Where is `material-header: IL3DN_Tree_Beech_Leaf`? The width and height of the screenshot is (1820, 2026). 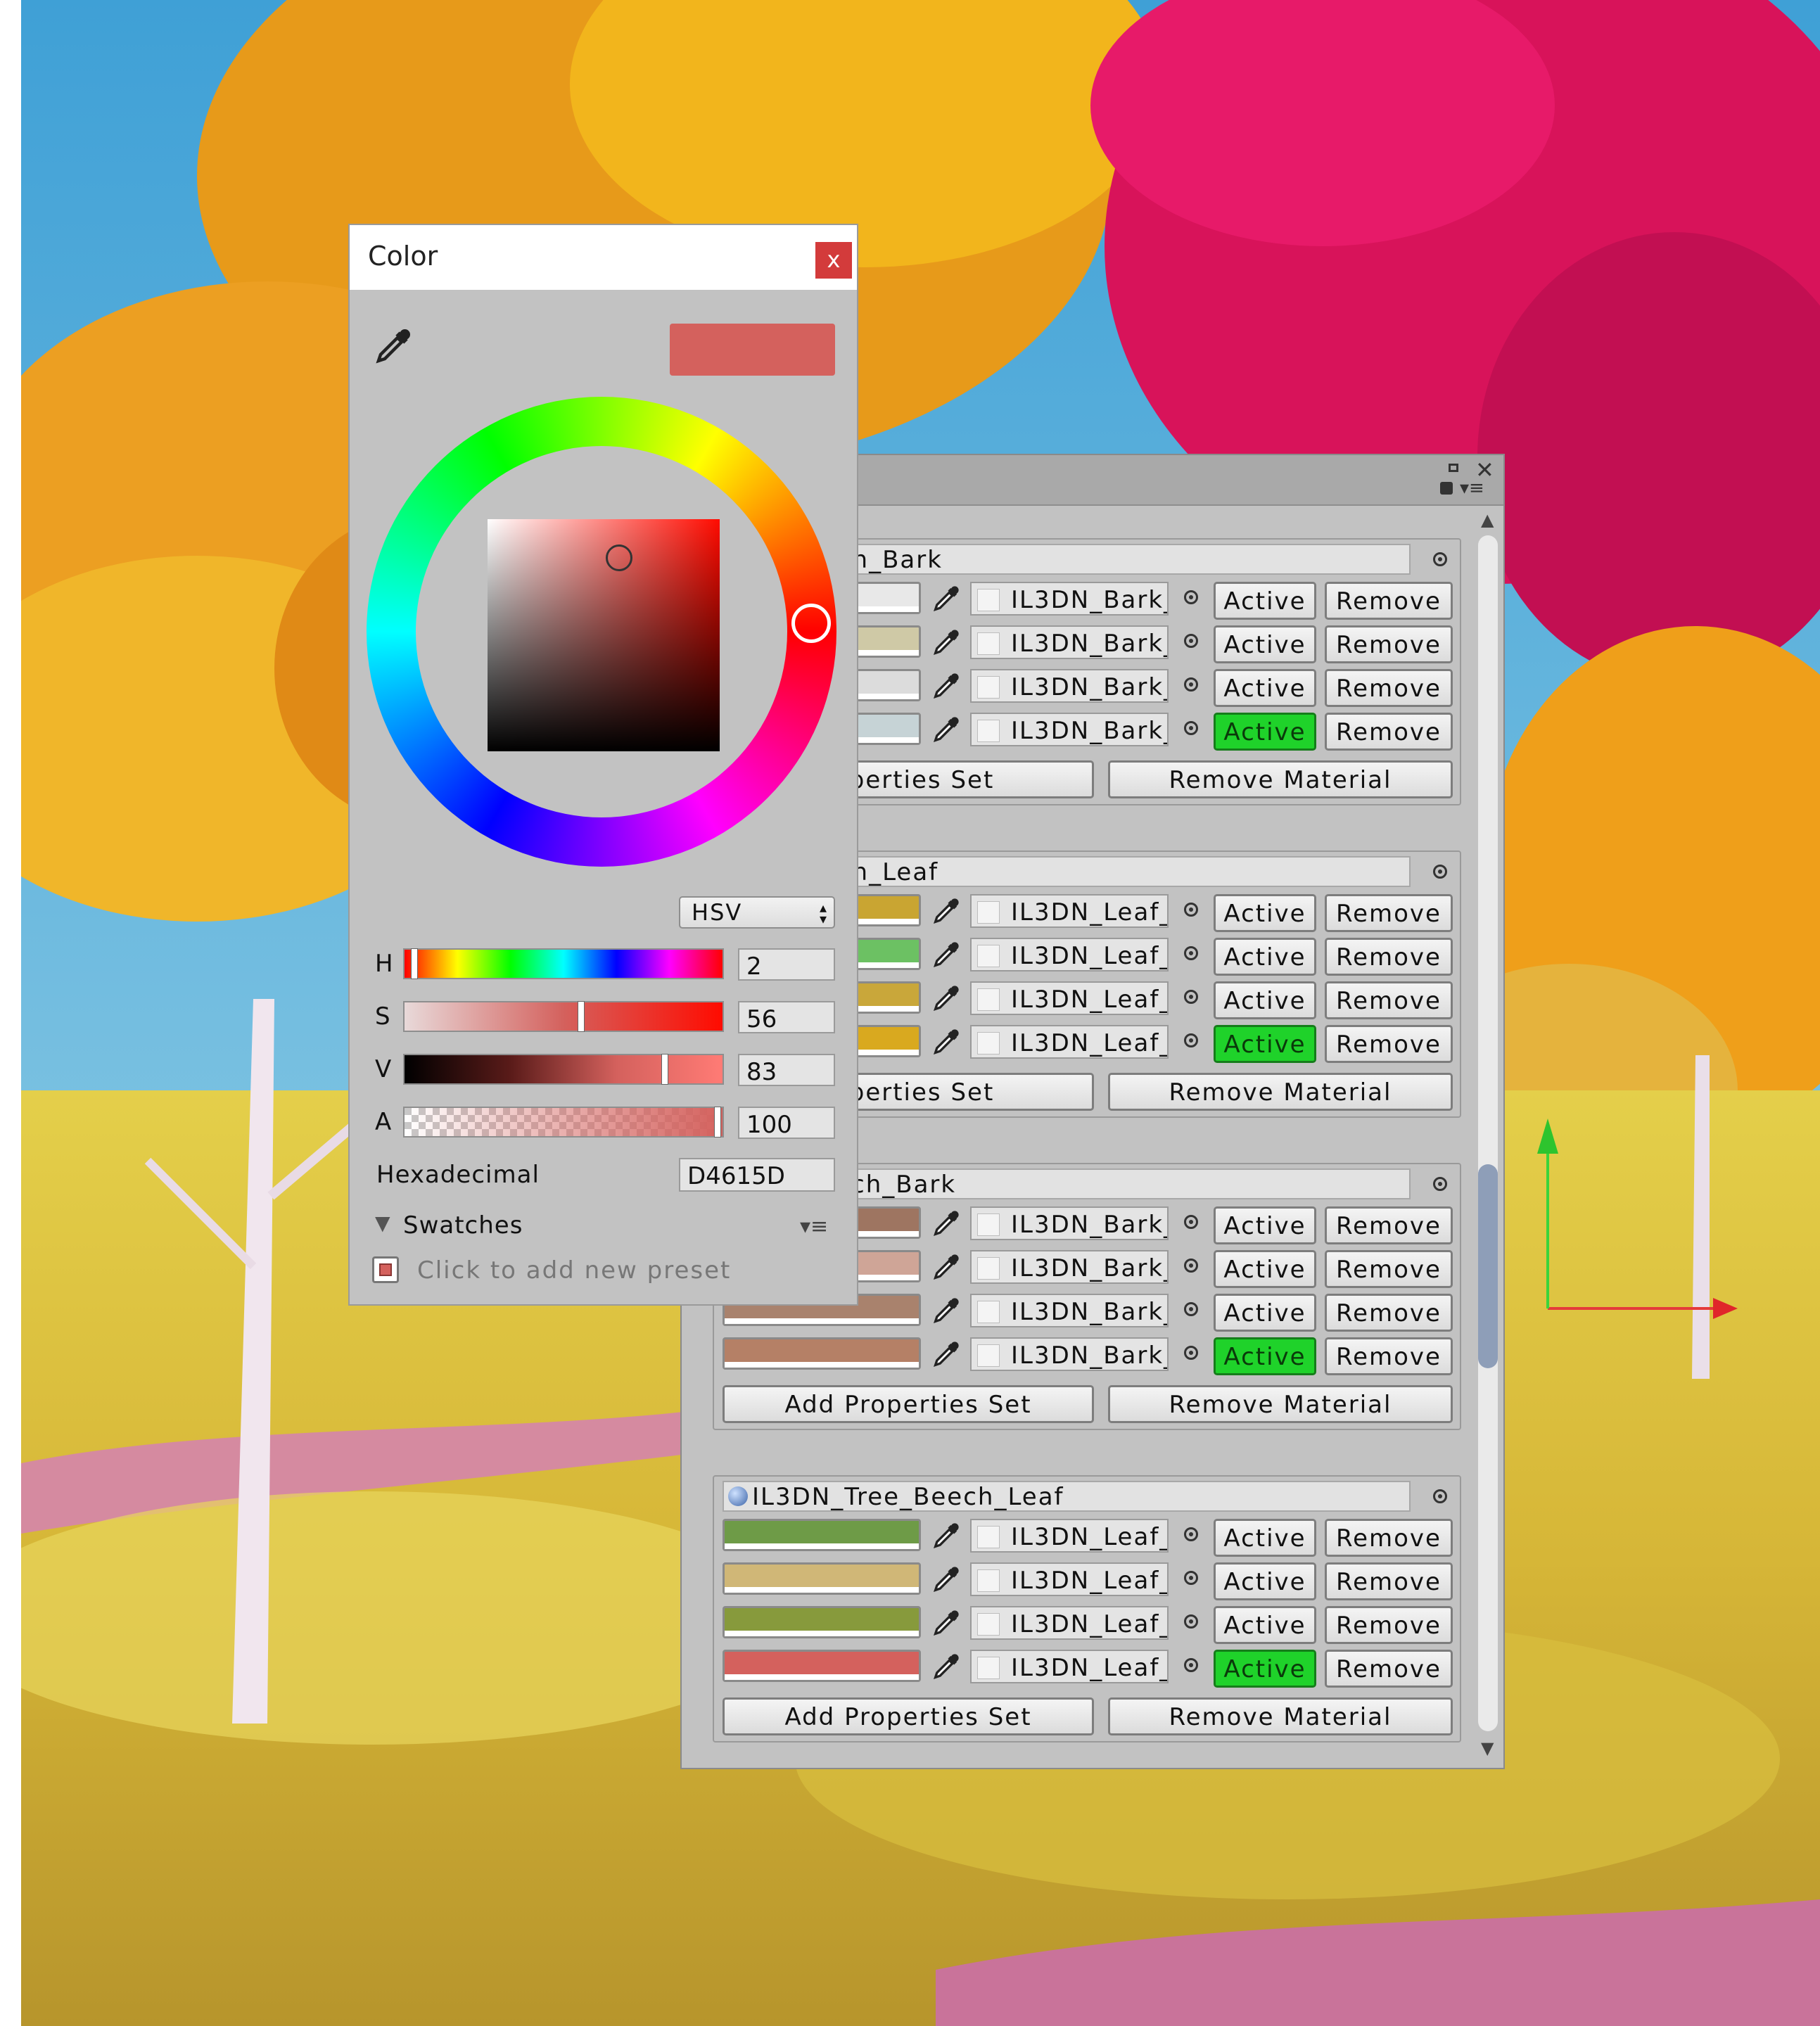
material-header: IL3DN_Tree_Beech_Leaf is located at coordinates (1067, 1496).